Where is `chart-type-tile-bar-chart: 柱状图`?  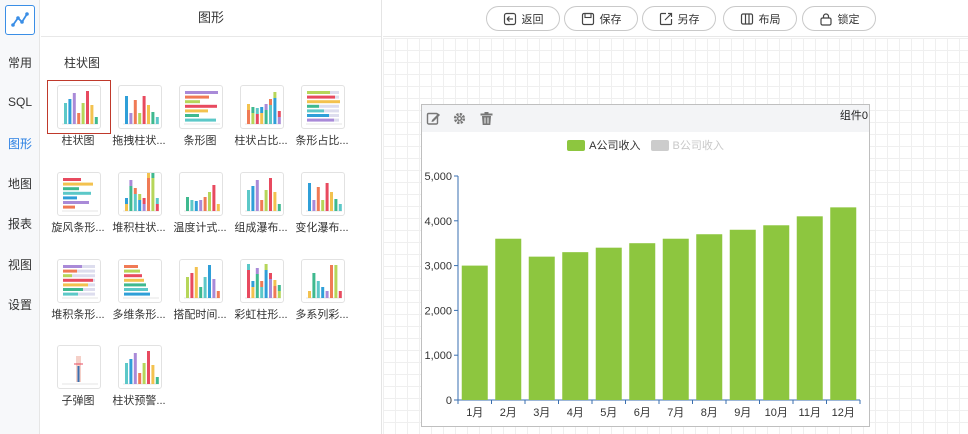
chart-type-tile-bar-chart: 柱状图 is located at coordinates (79, 114).